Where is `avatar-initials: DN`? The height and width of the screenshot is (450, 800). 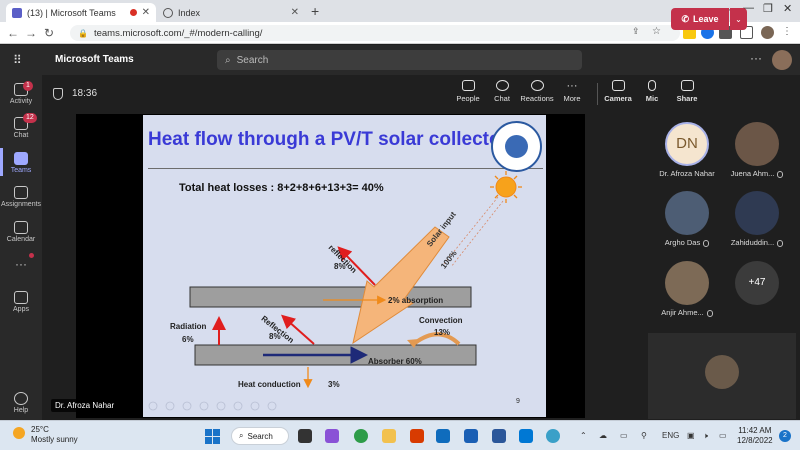
avatar-initials: DN is located at coordinates (687, 144).